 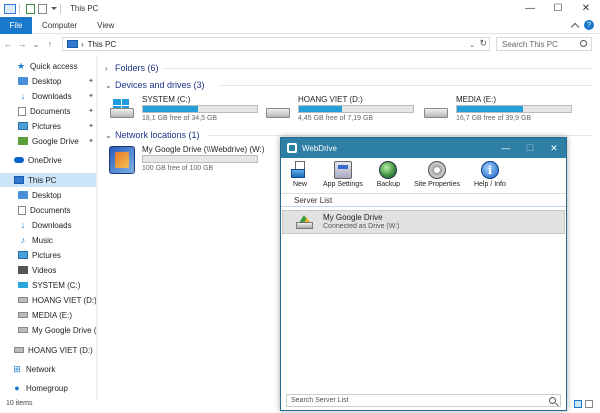 I want to click on sidebar-item-label: Downloads, so click(x=52, y=225).